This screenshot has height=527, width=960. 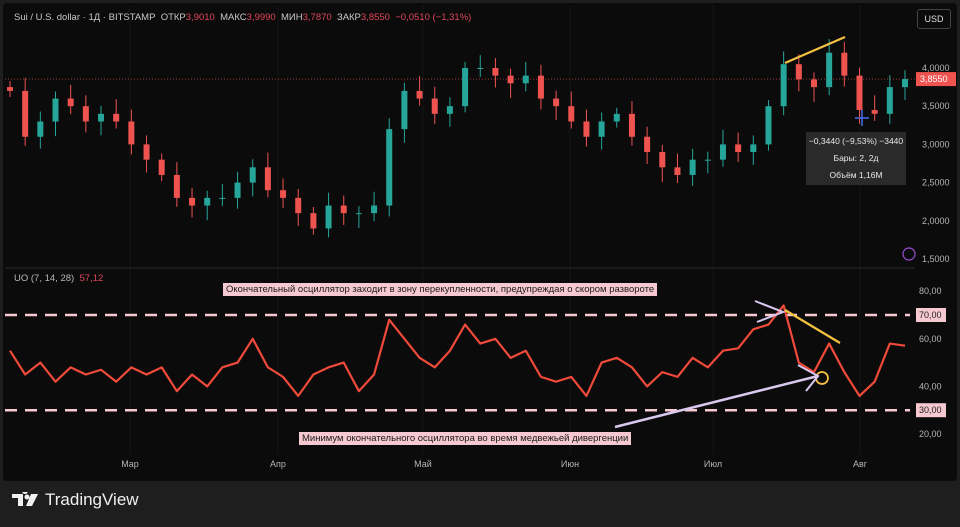 What do you see at coordinates (936, 221) in the screenshot?
I see `price-tick: 2,0000` at bounding box center [936, 221].